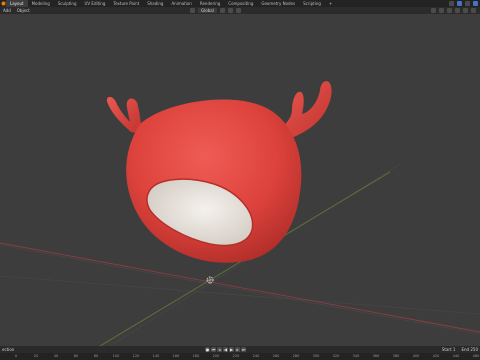 The image size is (480, 360). I want to click on ruler-tick: 40, so click(56, 356).